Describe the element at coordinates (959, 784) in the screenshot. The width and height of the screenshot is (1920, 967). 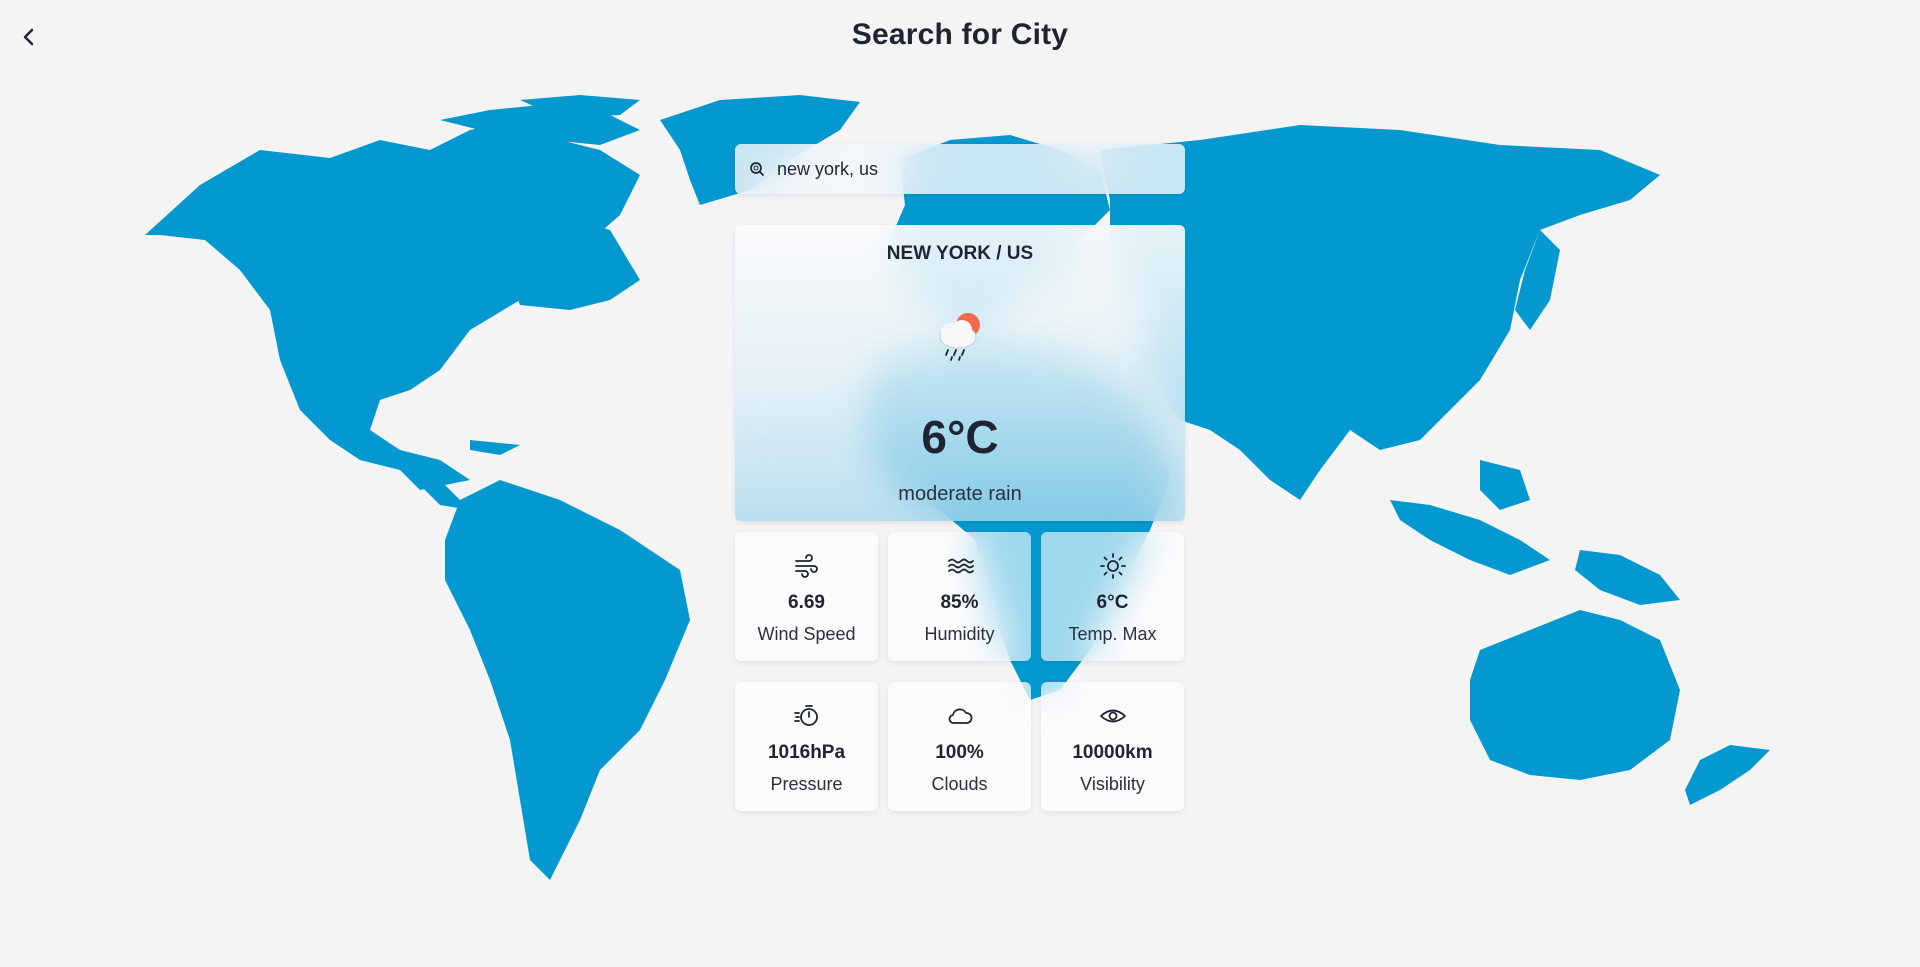
I see `stat-label: Clouds` at that location.